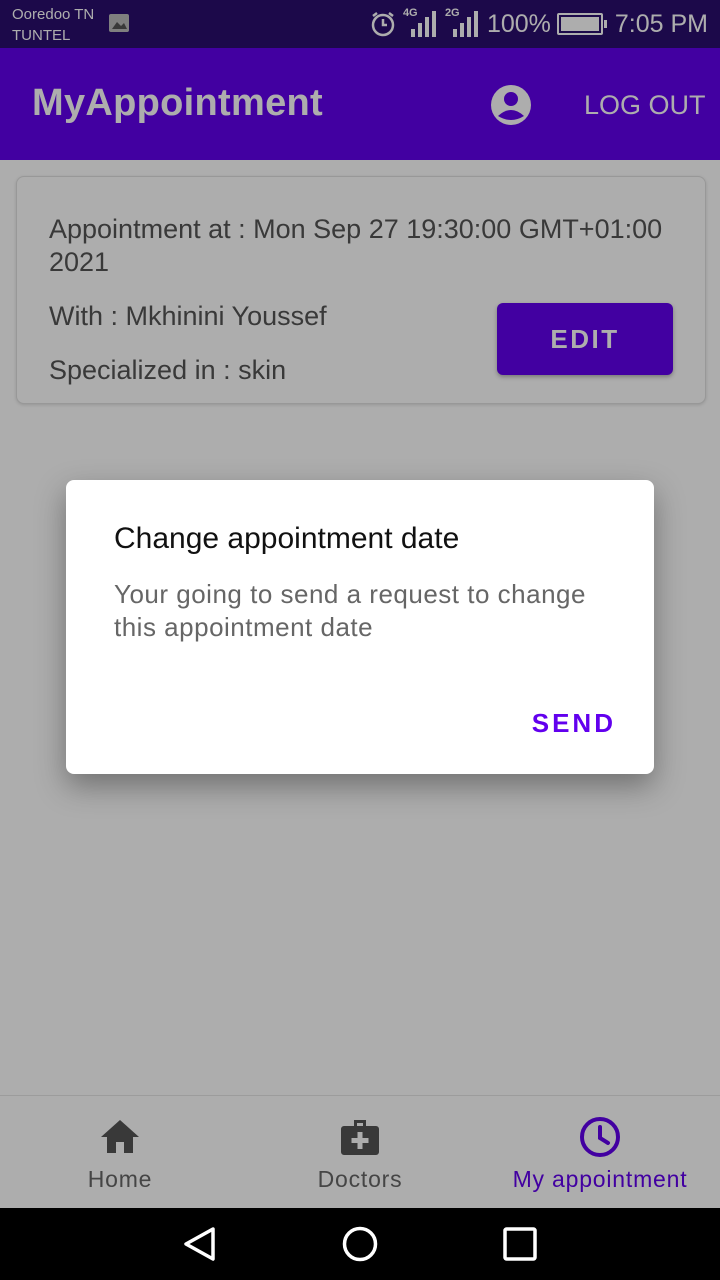  I want to click on recents-icon, so click(520, 1244).